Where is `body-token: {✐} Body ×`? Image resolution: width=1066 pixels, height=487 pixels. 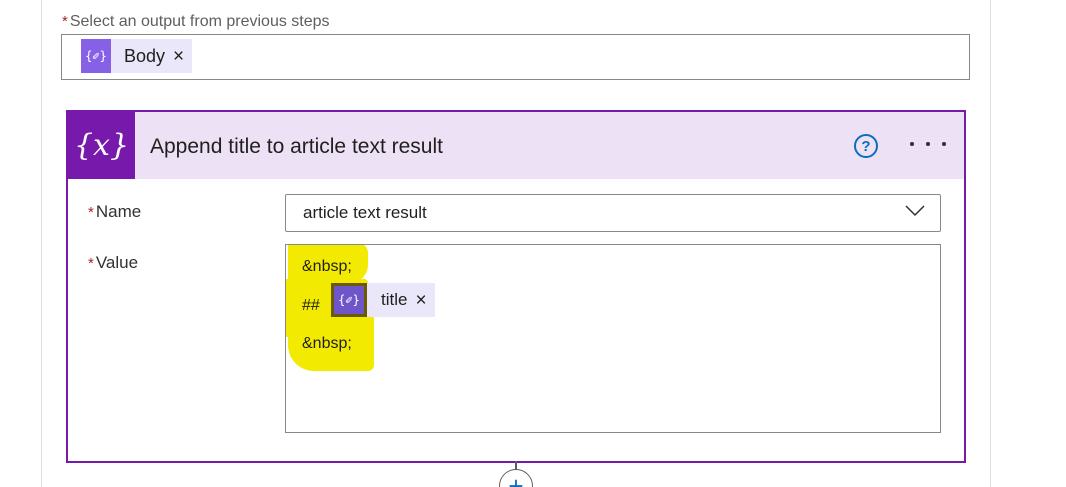
body-token: {✐} Body × is located at coordinates (137, 56).